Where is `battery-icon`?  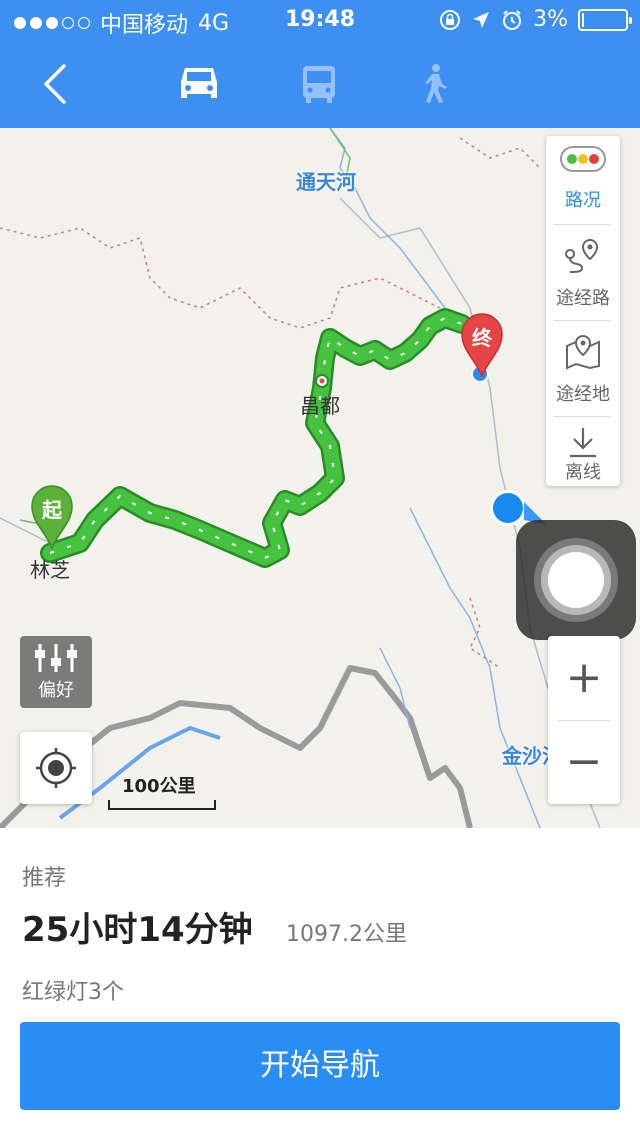
battery-icon is located at coordinates (605, 19).